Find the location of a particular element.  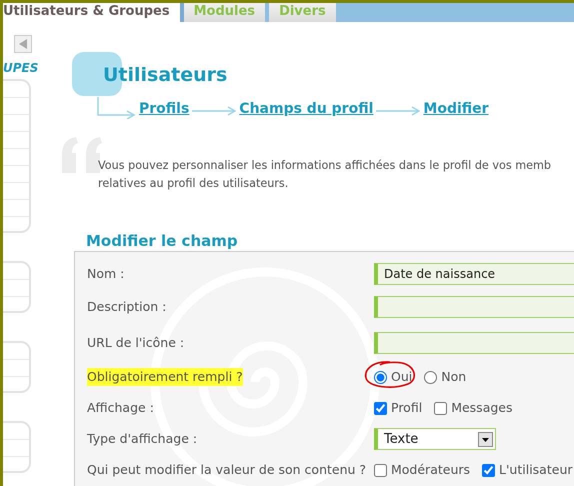

text-field: Date de naissance is located at coordinates (474, 274).